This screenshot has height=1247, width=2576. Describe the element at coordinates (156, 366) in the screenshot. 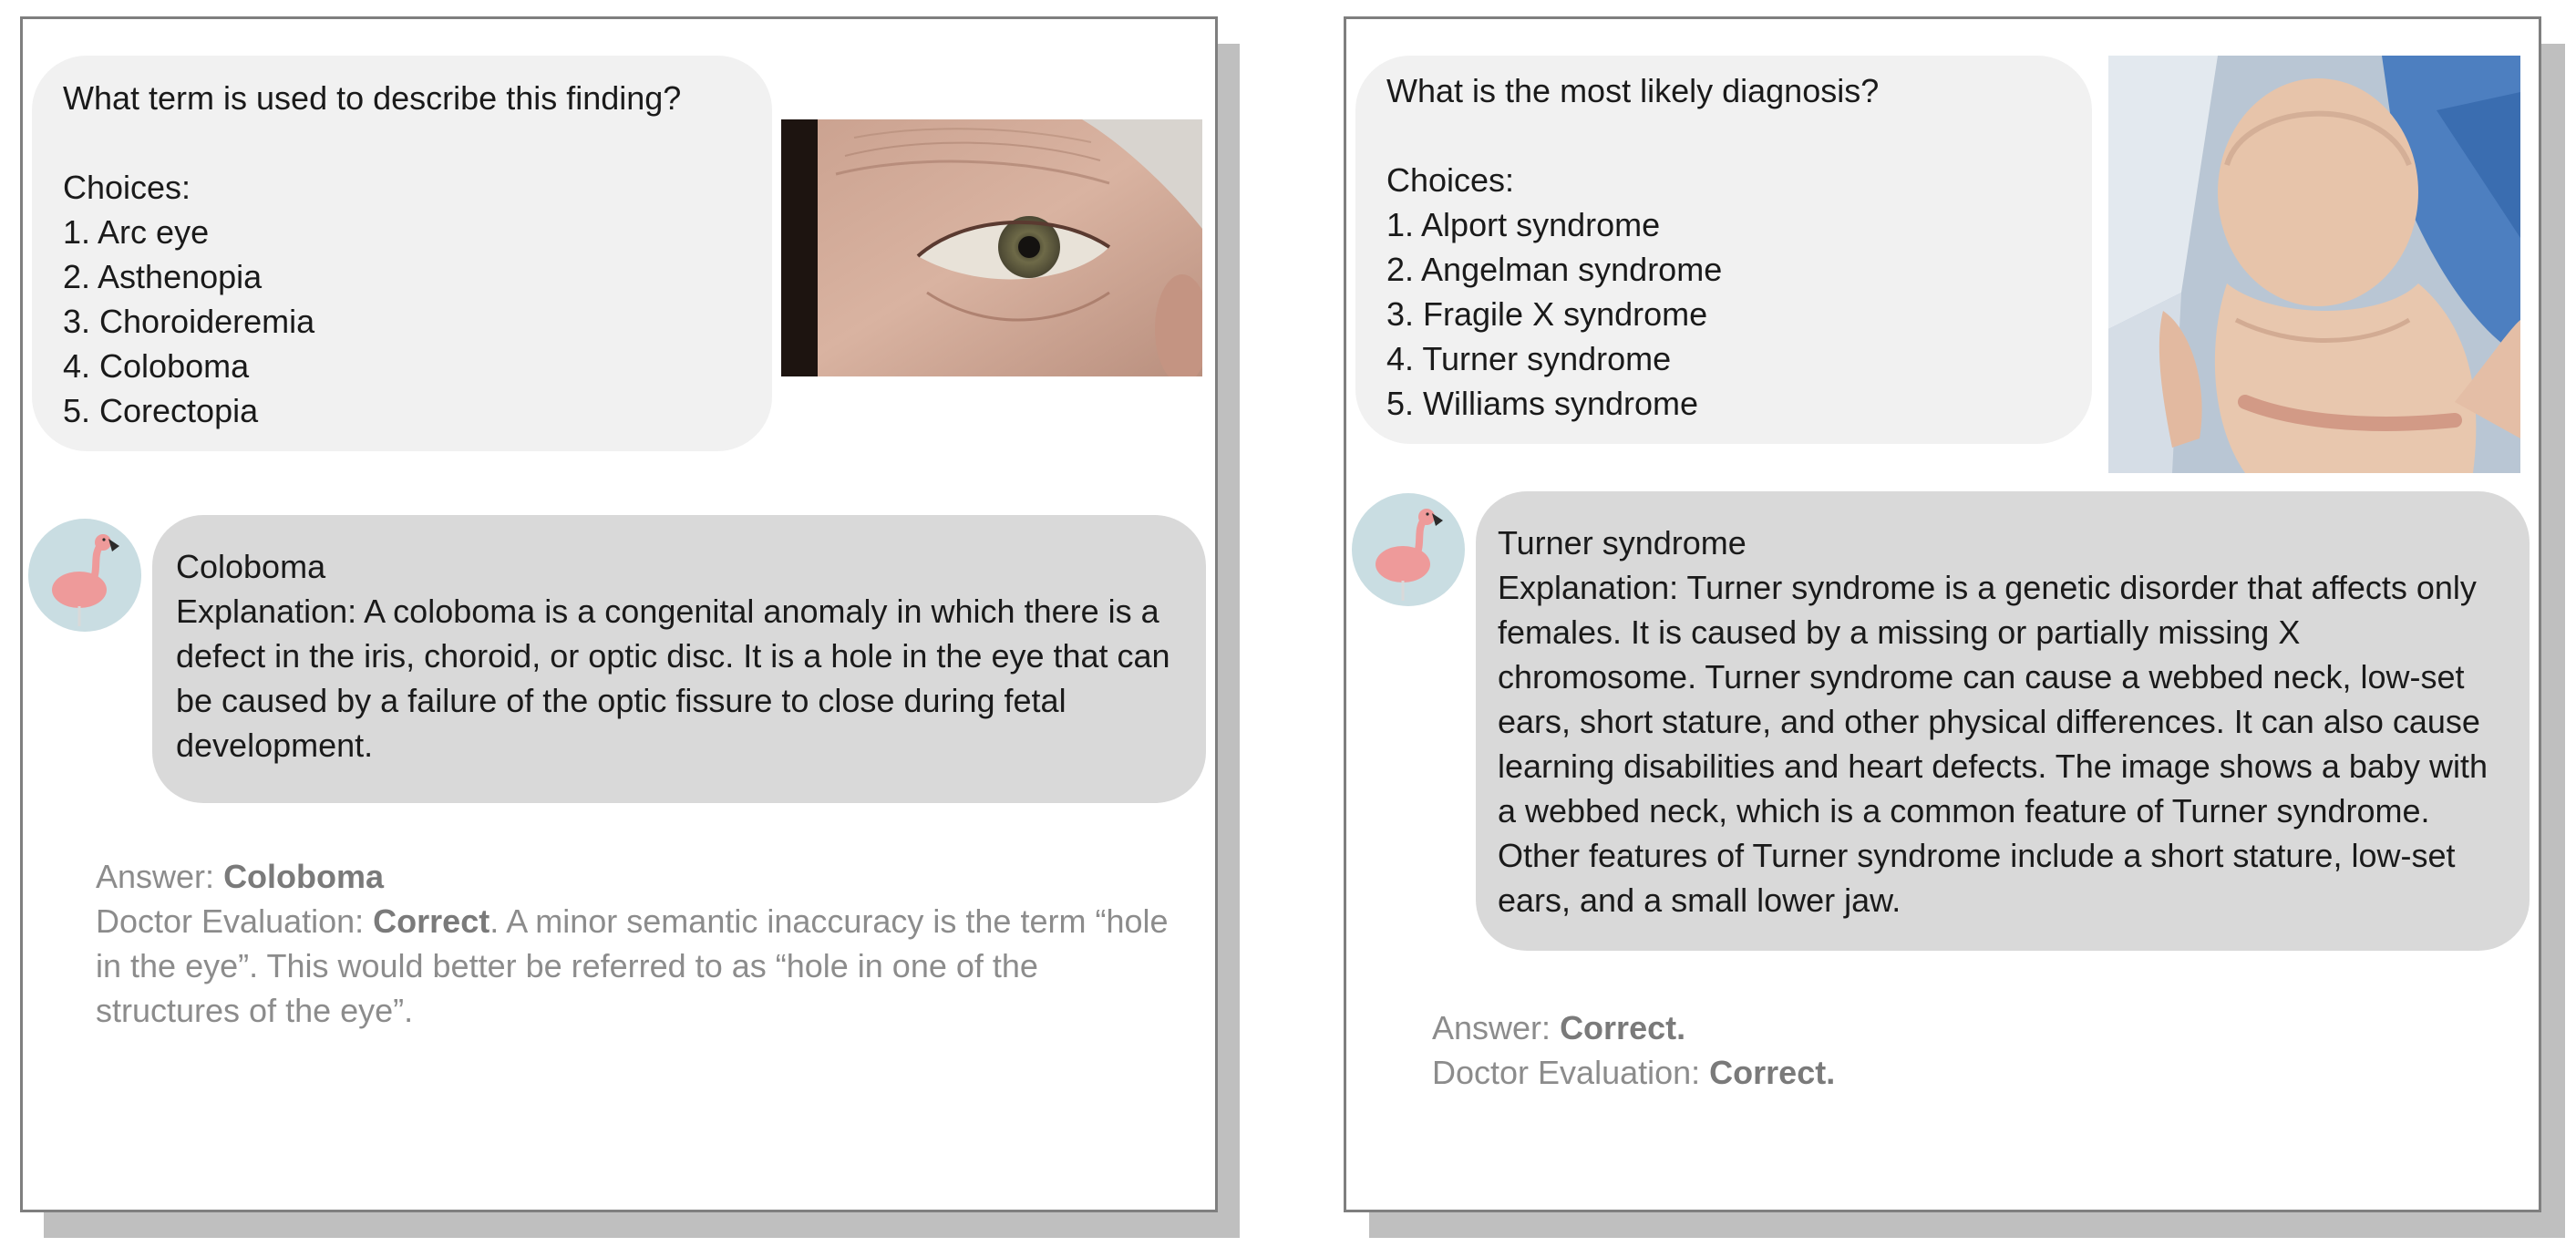

I see `choice-item: 4. Coloboma` at that location.